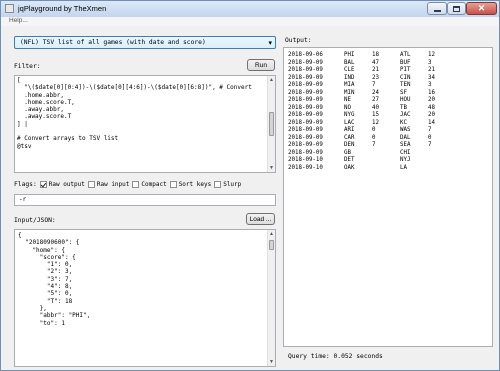  I want to click on output-cell: BAL, so click(349, 62).